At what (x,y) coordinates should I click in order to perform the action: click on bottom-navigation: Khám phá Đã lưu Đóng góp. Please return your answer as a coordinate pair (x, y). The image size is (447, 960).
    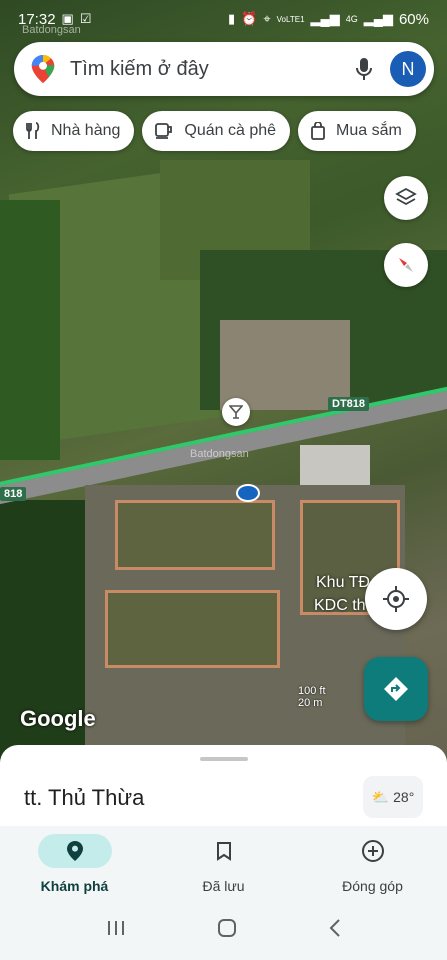
    Looking at the image, I should click on (223, 863).